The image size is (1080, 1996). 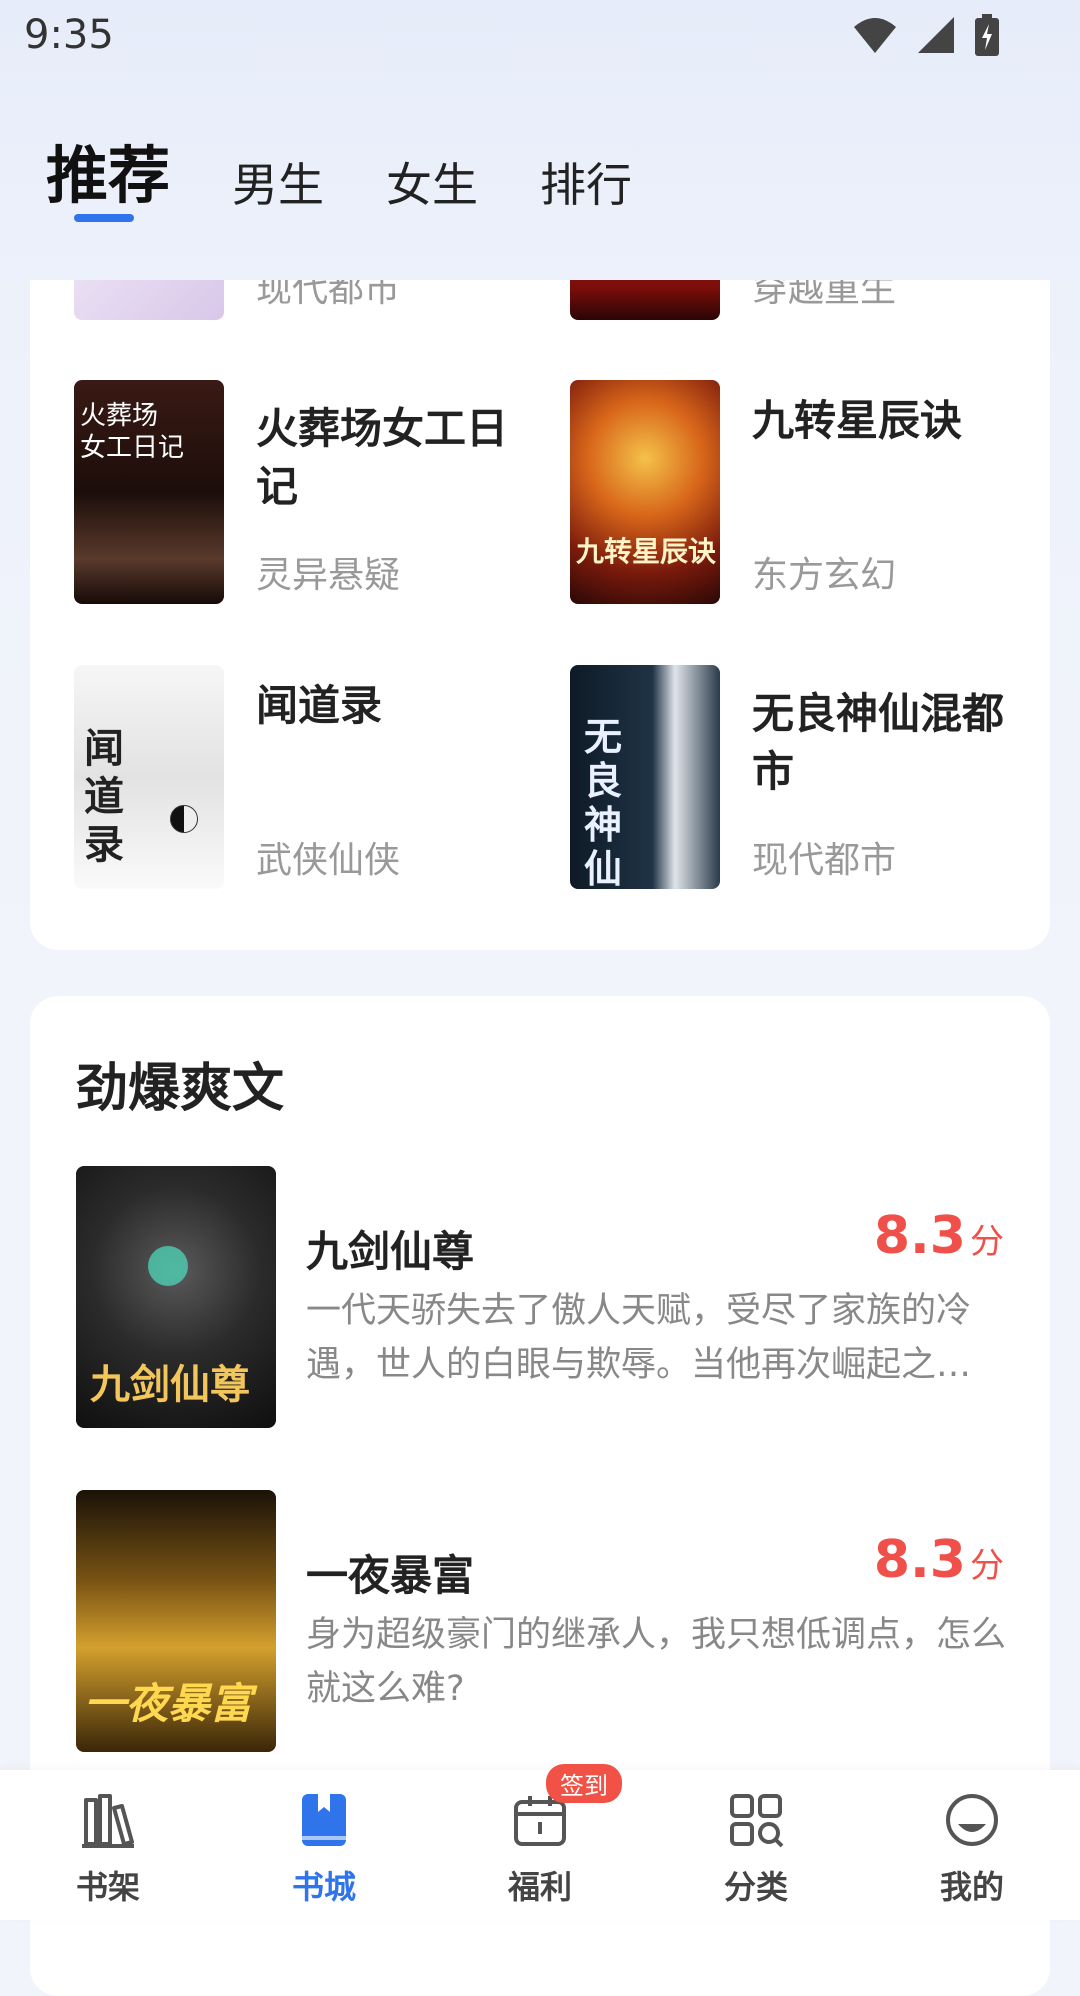 I want to click on profile-icon, so click(x=972, y=1820).